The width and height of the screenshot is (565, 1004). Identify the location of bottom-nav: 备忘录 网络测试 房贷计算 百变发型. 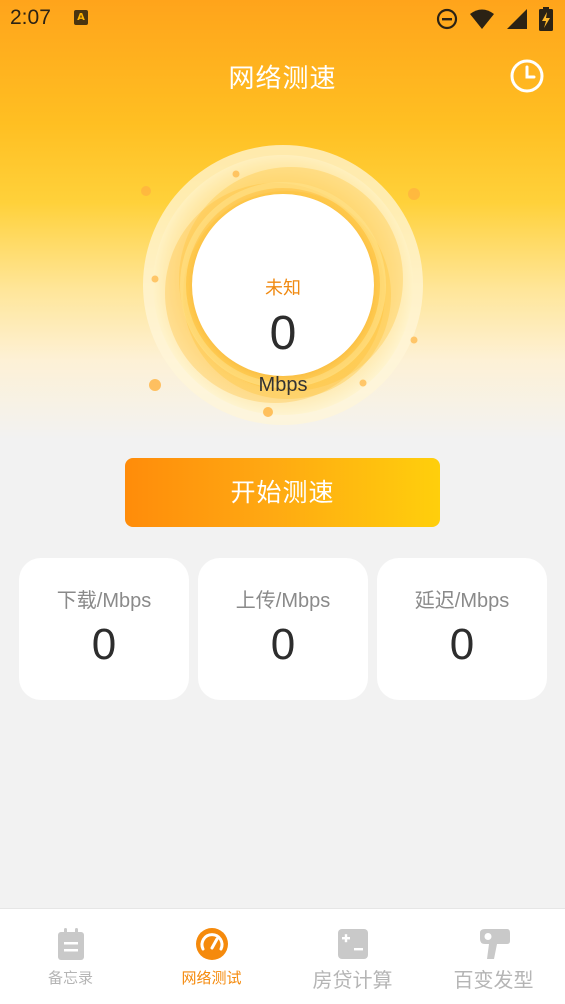
(282, 956).